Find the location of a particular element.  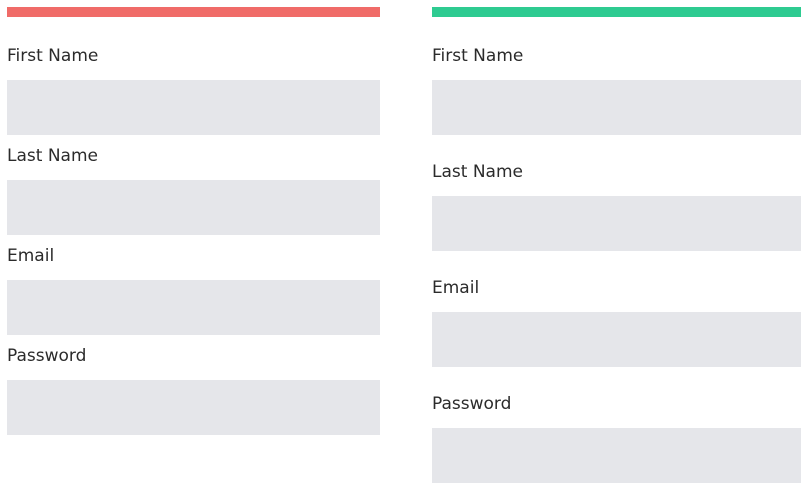

accent-bar-red is located at coordinates (193, 12).